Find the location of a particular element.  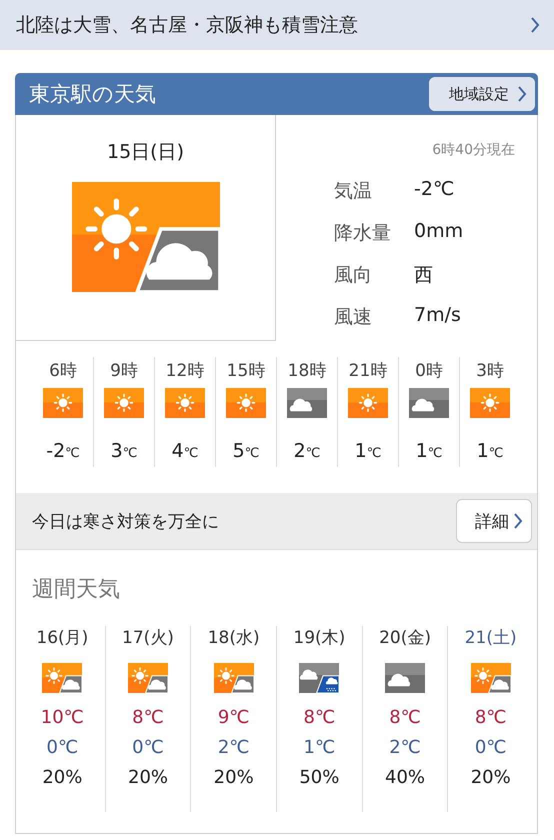

day-label: 20(金) is located at coordinates (405, 638).